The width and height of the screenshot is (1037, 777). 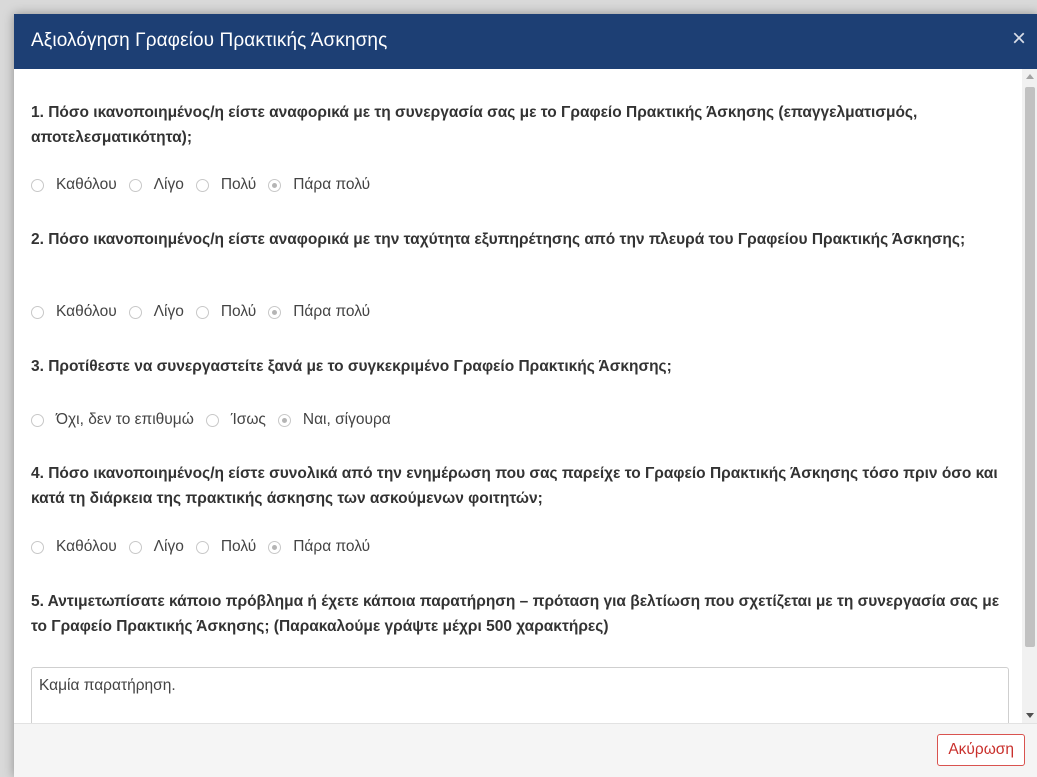 I want to click on scrollbar, so click(x=1029, y=396).